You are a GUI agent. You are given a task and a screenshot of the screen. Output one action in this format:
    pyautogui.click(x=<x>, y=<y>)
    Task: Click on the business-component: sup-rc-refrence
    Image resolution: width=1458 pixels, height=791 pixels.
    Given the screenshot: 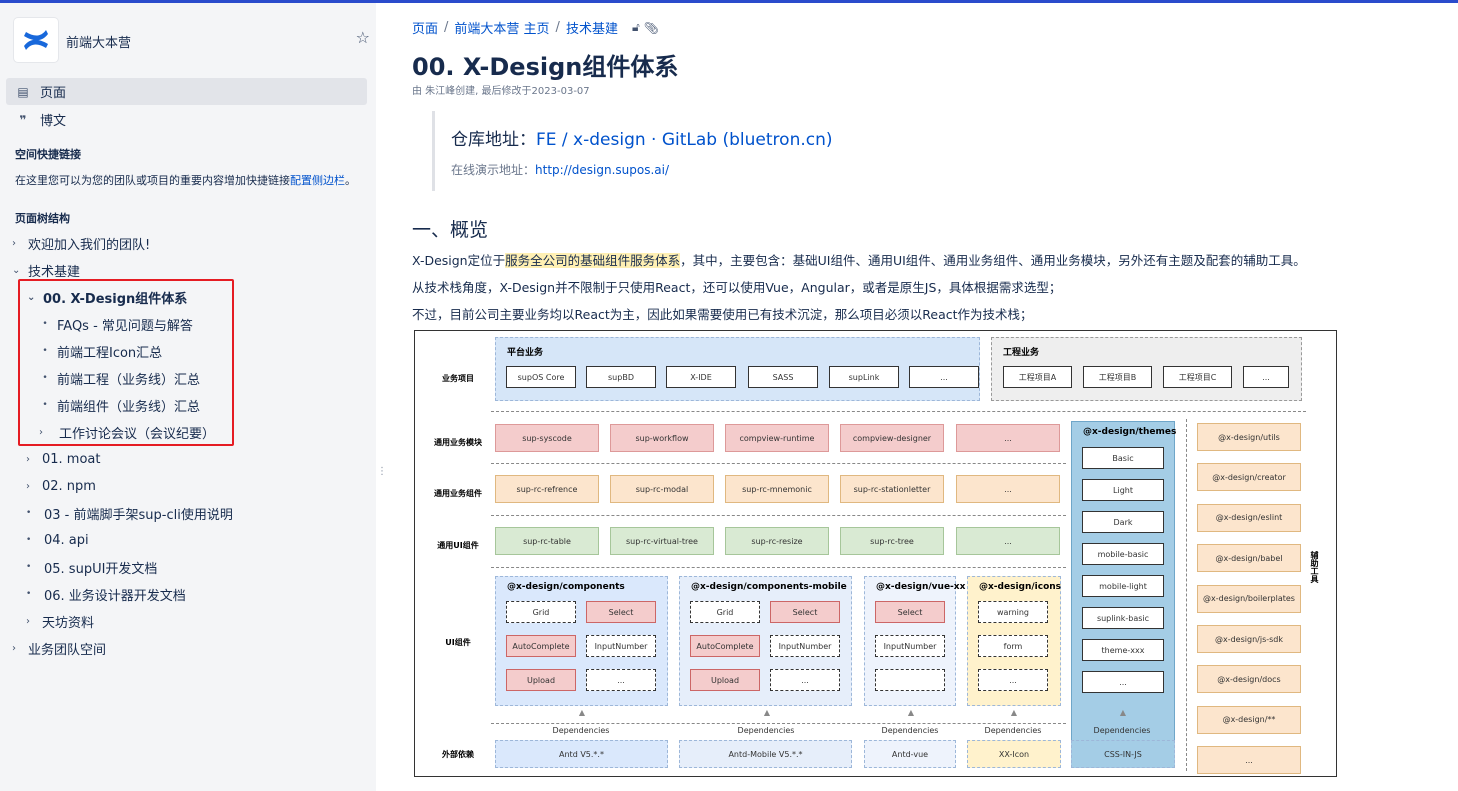 What is the action you would take?
    pyautogui.click(x=547, y=489)
    